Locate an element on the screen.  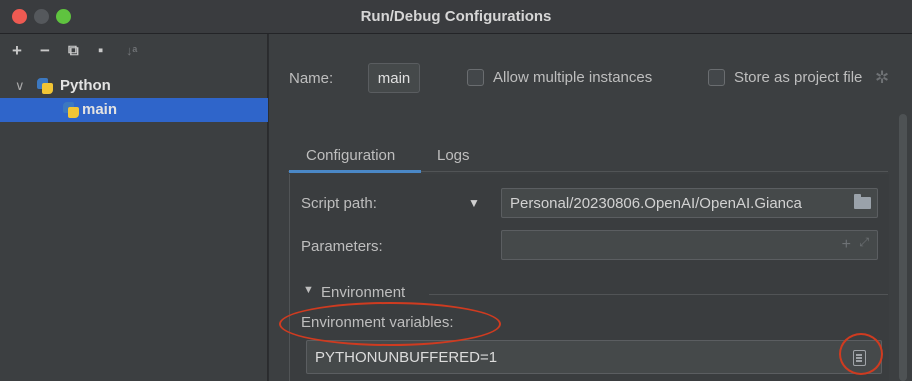
name-input: main is located at coordinates (394, 78).